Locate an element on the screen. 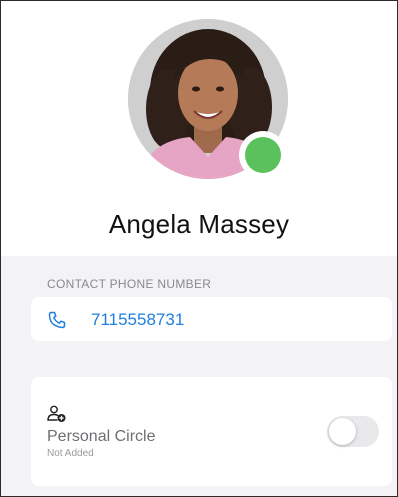  phone-number-link: 7115558731 is located at coordinates (137, 320).